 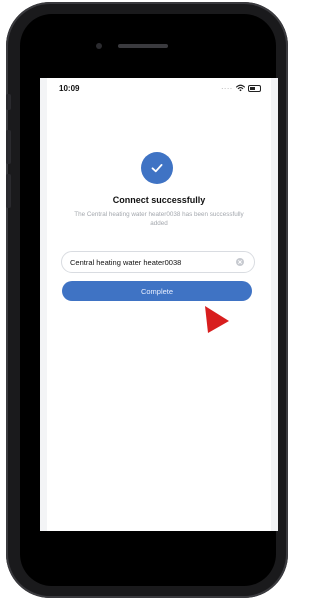 What do you see at coordinates (157, 291) in the screenshot?
I see `complete-button: Complete` at bounding box center [157, 291].